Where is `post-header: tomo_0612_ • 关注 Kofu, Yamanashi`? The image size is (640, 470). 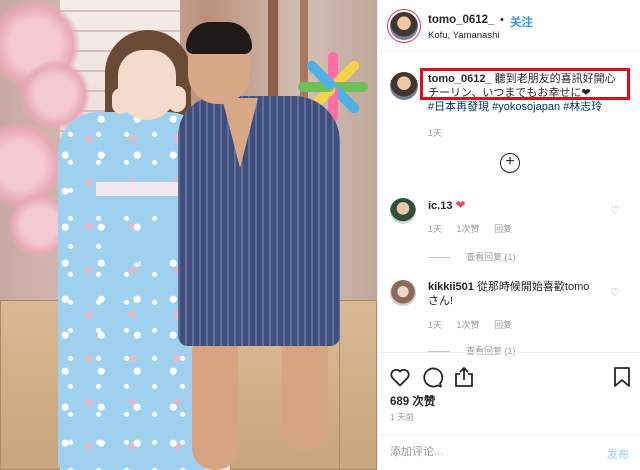 post-header: tomo_0612_ • 关注 Kofu, Yamanashi is located at coordinates (509, 26).